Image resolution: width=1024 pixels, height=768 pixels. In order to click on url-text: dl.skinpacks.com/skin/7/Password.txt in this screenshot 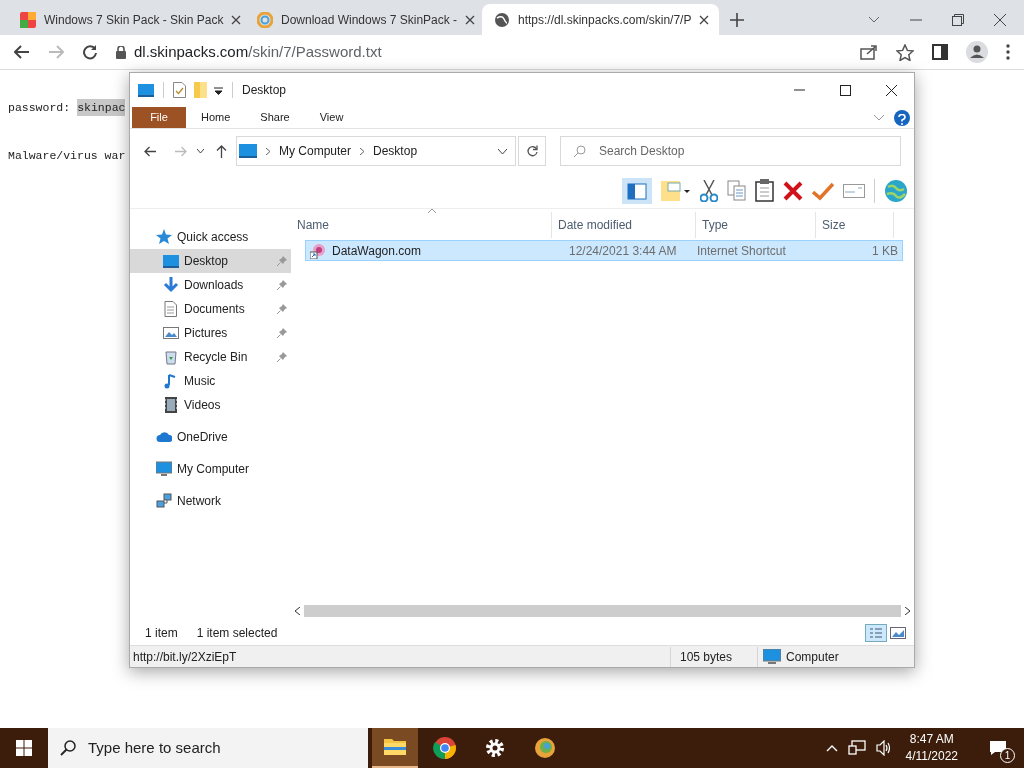, I will do `click(258, 52)`.